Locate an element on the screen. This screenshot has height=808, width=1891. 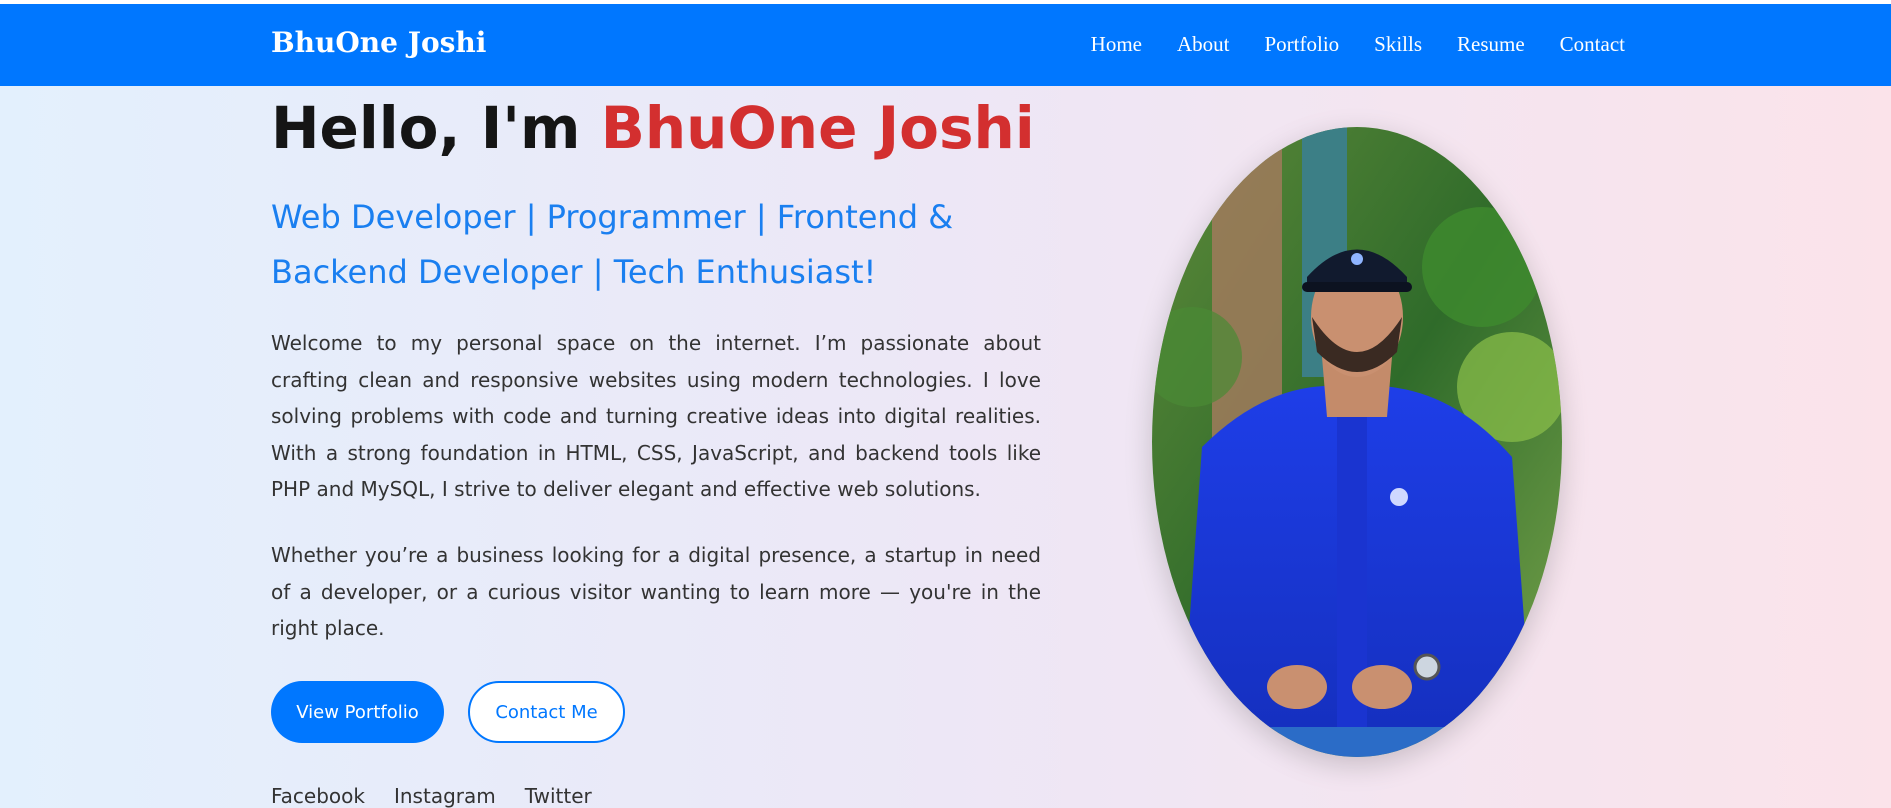
nav-contact: Contact is located at coordinates (1592, 44).